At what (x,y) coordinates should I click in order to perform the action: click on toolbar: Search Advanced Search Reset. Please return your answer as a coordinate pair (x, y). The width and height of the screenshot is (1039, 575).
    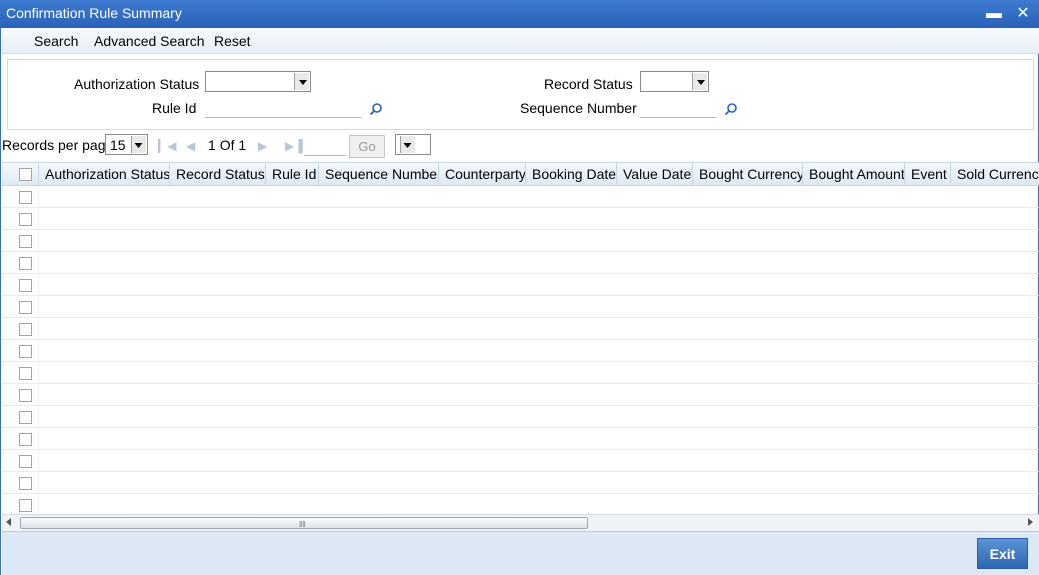
    Looking at the image, I should click on (520, 41).